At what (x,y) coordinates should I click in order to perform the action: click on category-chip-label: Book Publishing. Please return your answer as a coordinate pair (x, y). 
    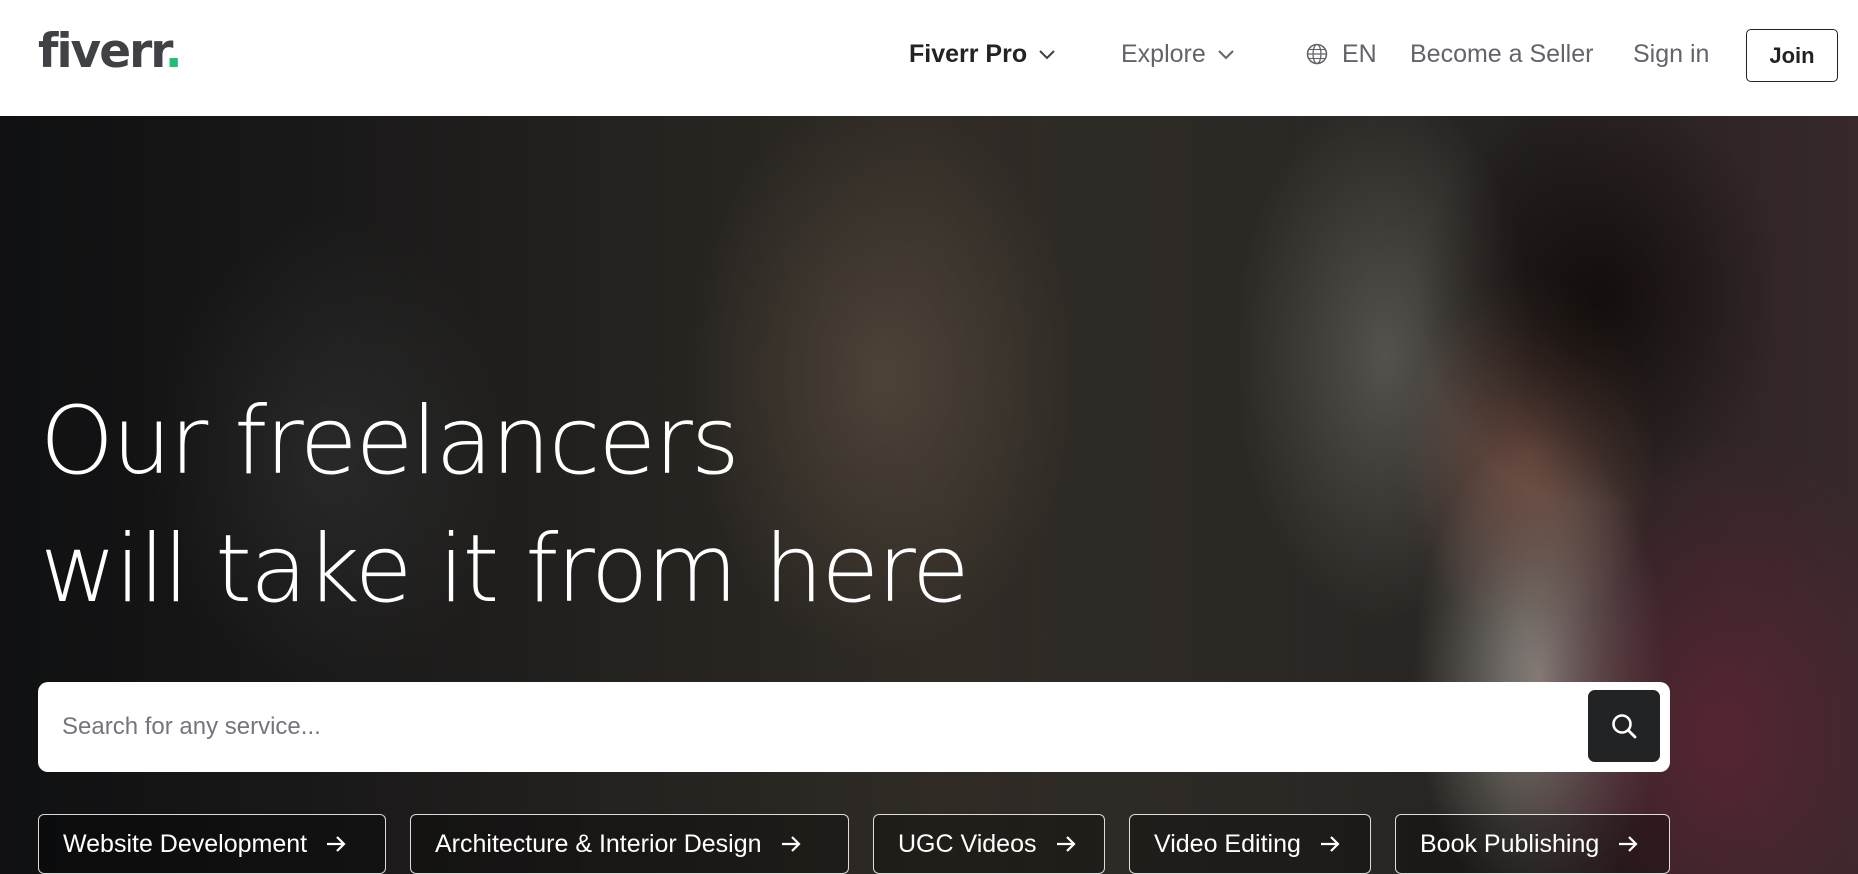
    Looking at the image, I should click on (1510, 843).